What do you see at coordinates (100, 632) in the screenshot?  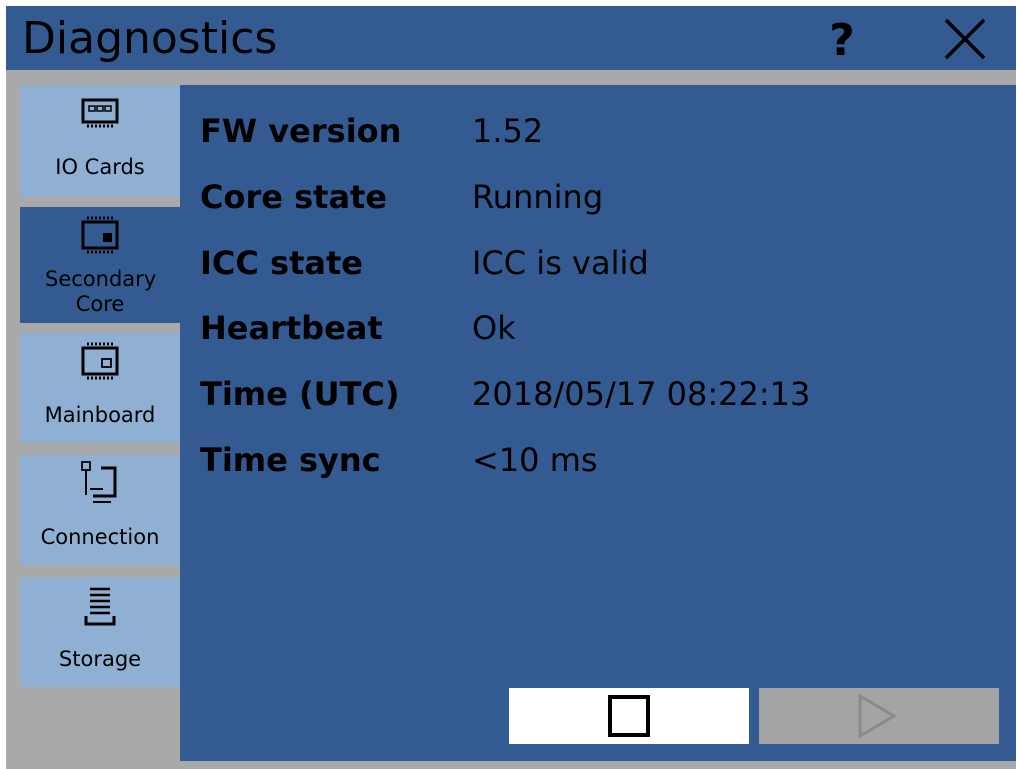 I see `sidebar-item-storage: Storage` at bounding box center [100, 632].